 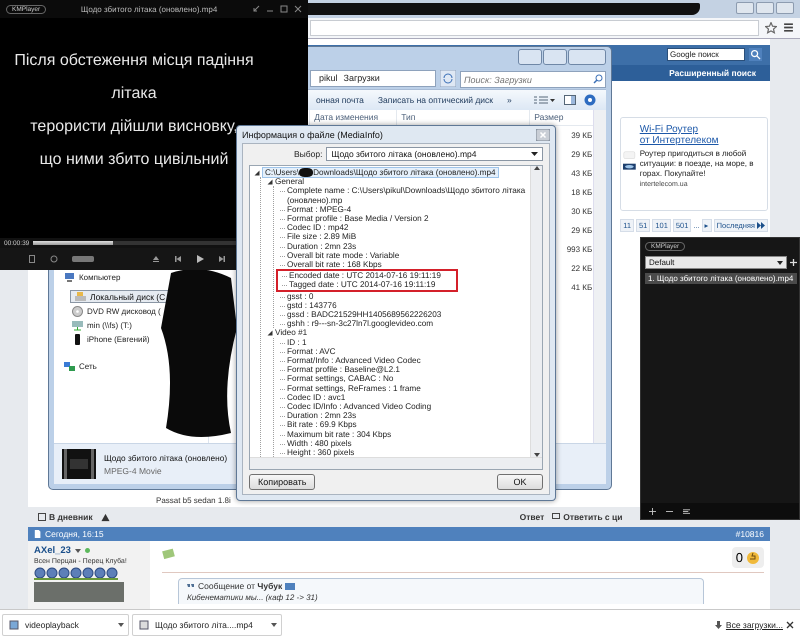 I want to click on tree-selection: C:\Users\ Downloads\Щодо збитого літака (оновлено).mp4, so click(x=380, y=172).